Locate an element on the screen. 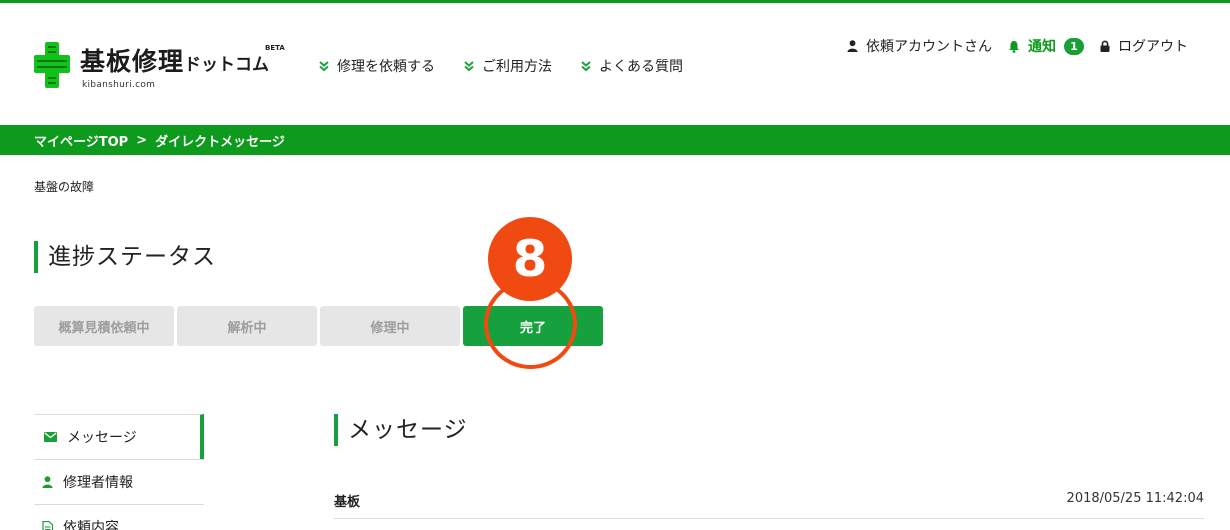  bell-icon is located at coordinates (1014, 46).